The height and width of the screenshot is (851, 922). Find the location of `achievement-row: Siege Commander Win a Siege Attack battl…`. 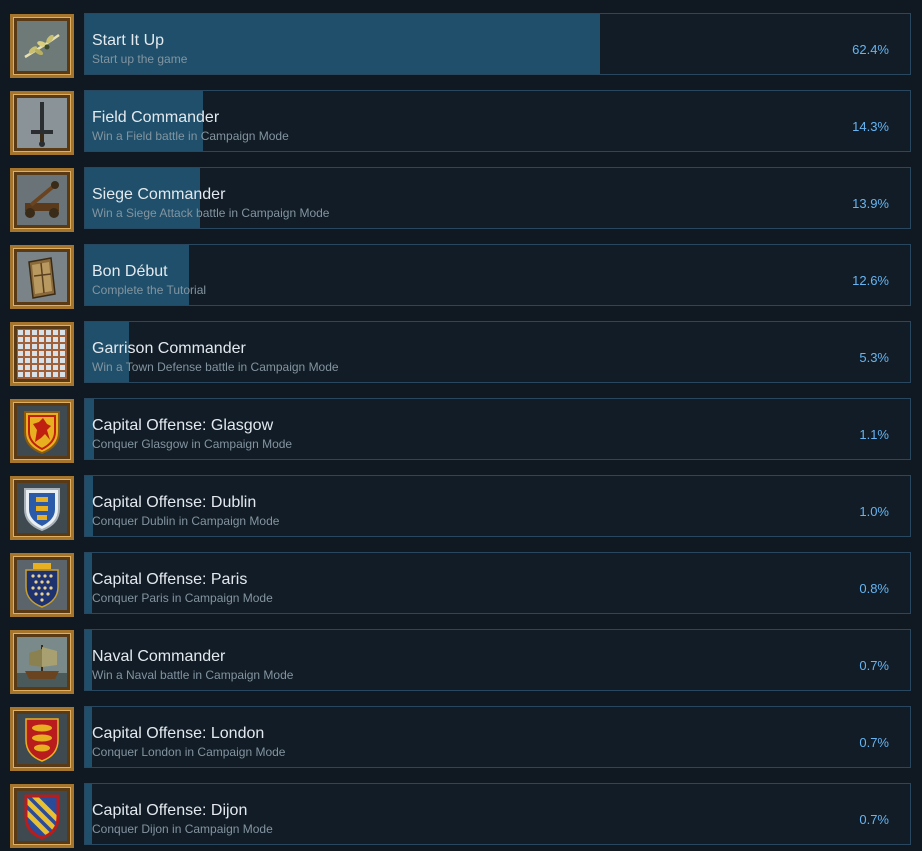

achievement-row: Siege Commander Win a Siege Attack battl… is located at coordinates (461, 200).